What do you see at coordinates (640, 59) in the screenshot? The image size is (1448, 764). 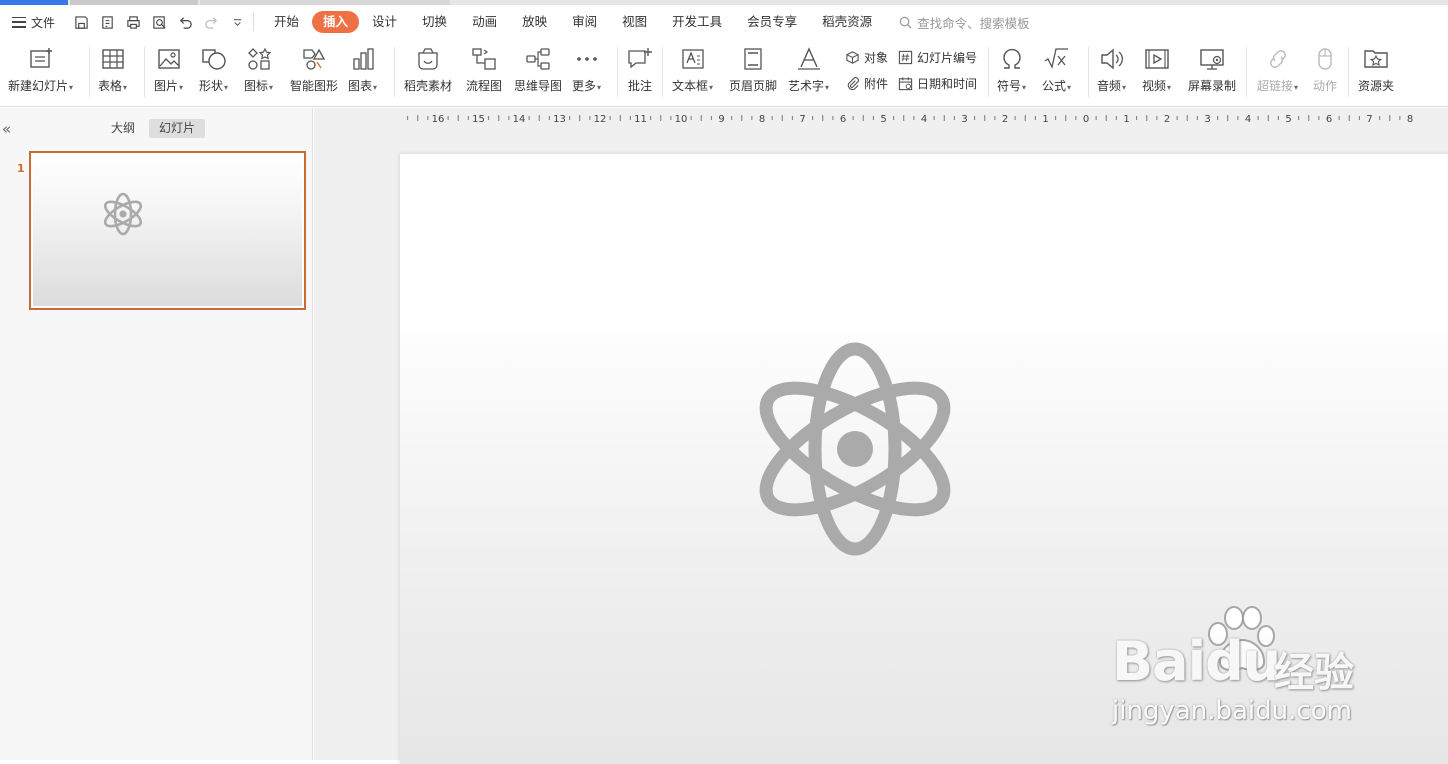 I see `comment-icon` at bounding box center [640, 59].